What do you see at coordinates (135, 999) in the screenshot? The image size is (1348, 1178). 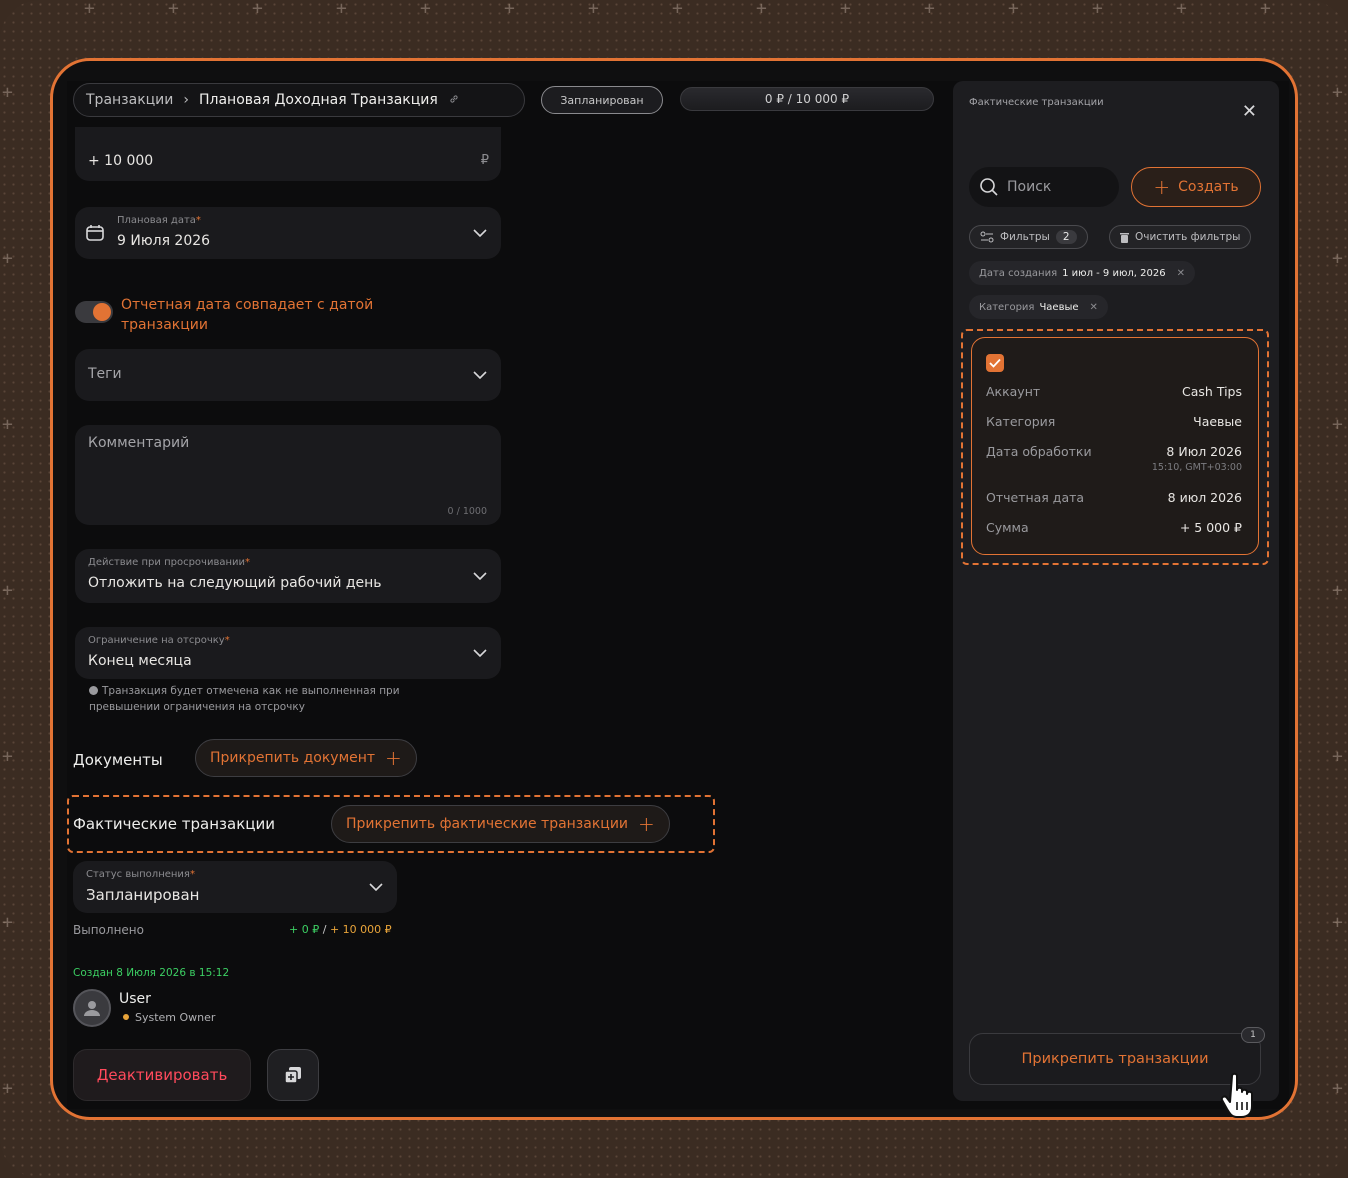 I see `user-name: User` at bounding box center [135, 999].